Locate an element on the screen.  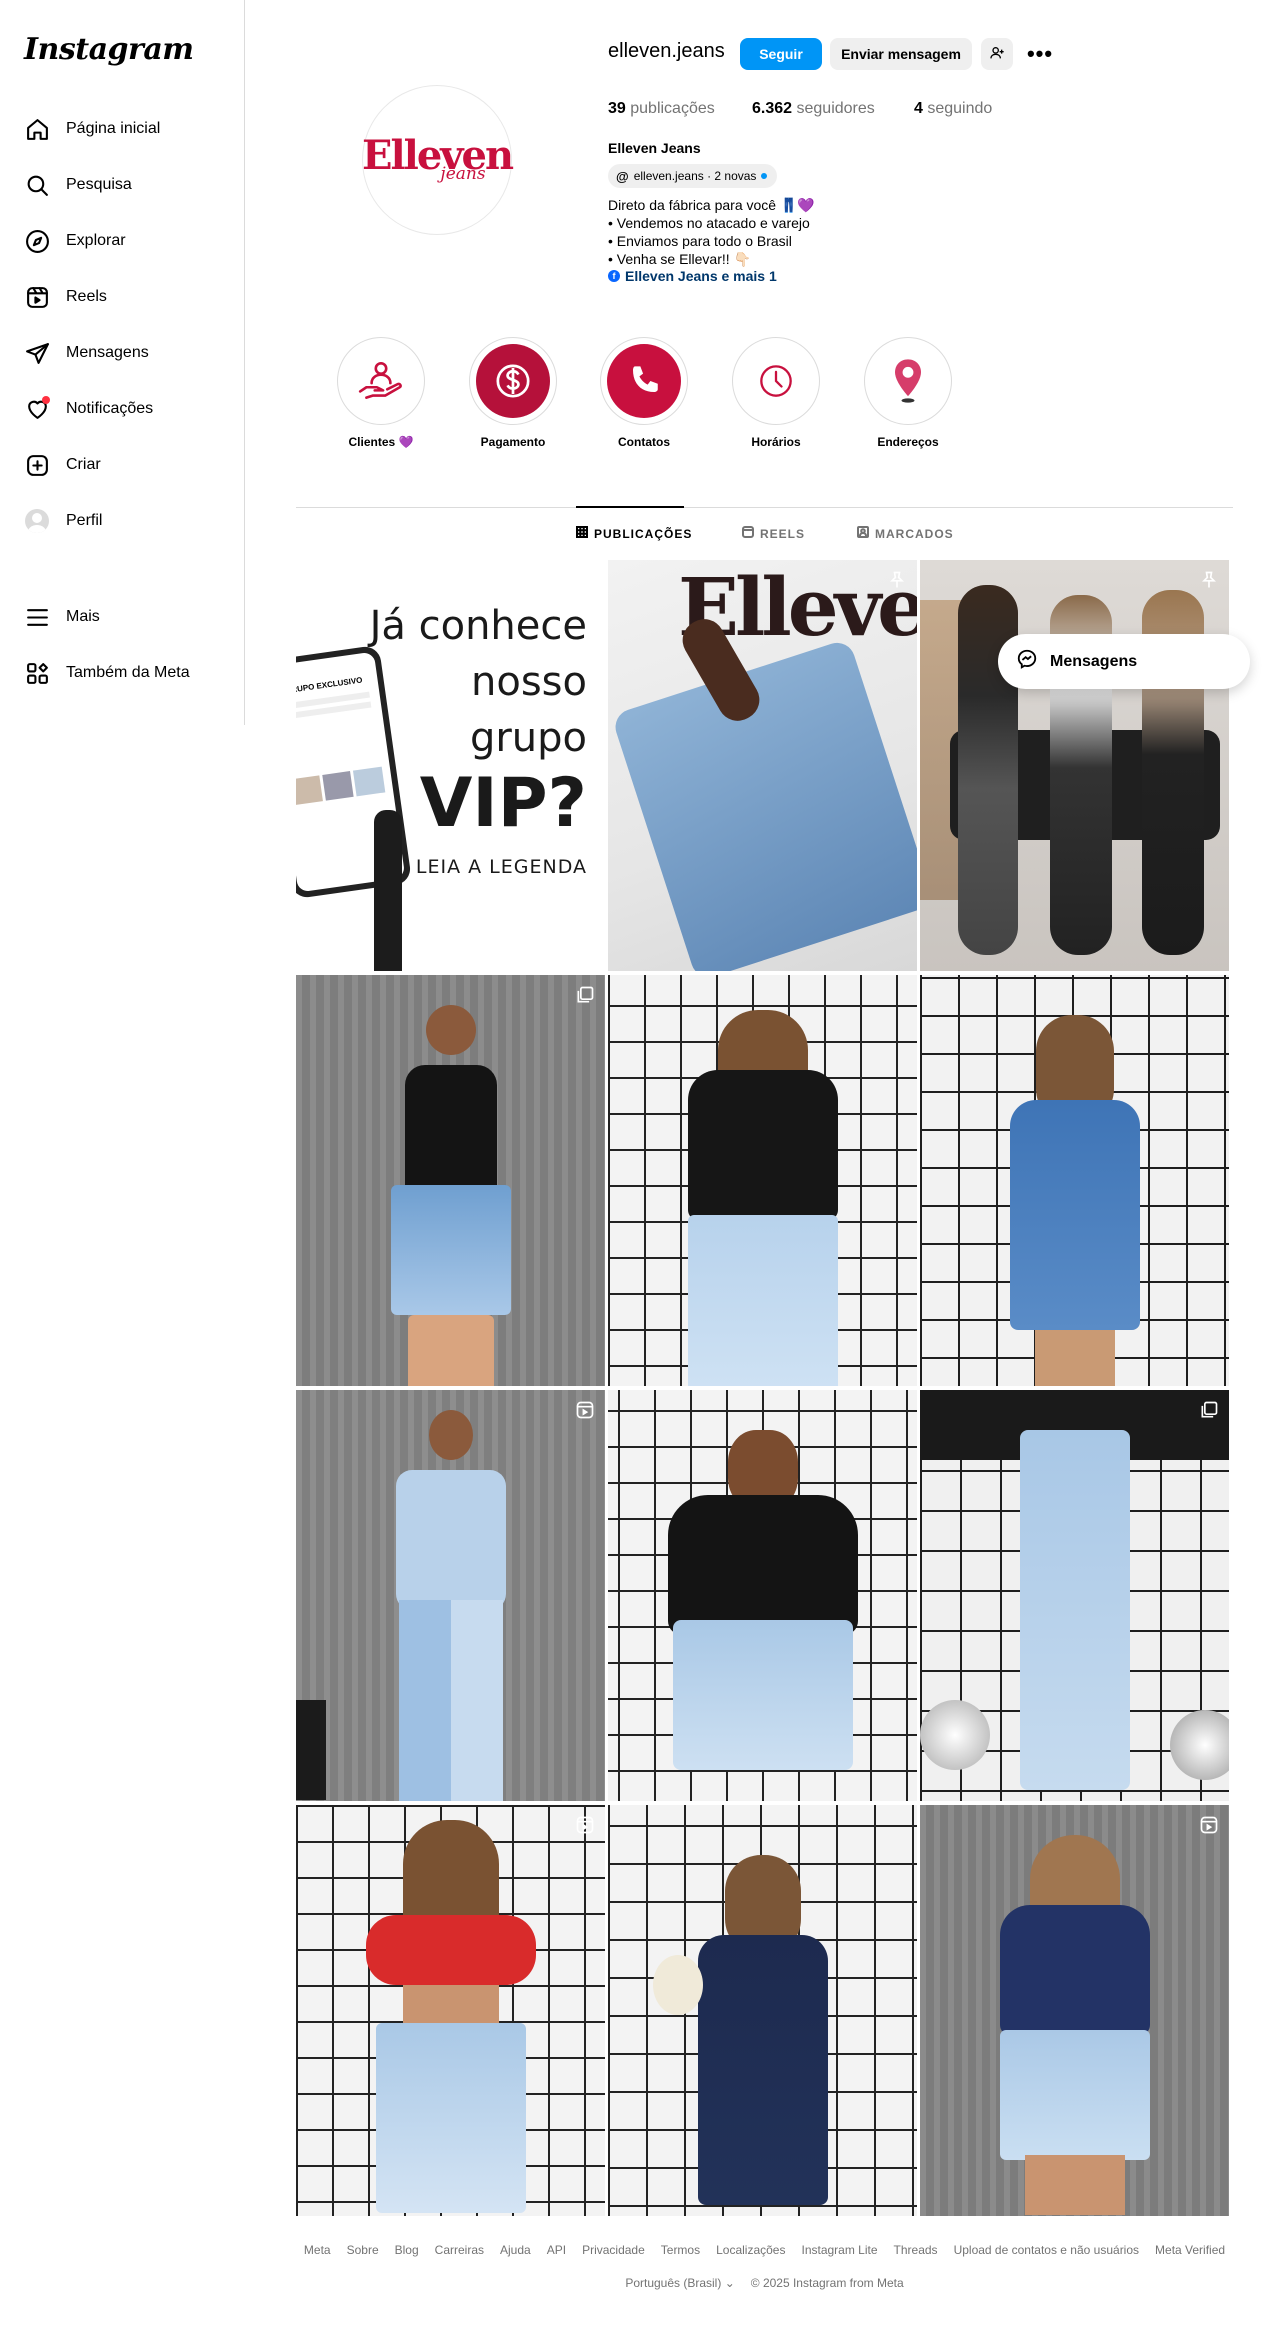
sidebar-item-meta: Também da Meta is located at coordinates (122, 673).